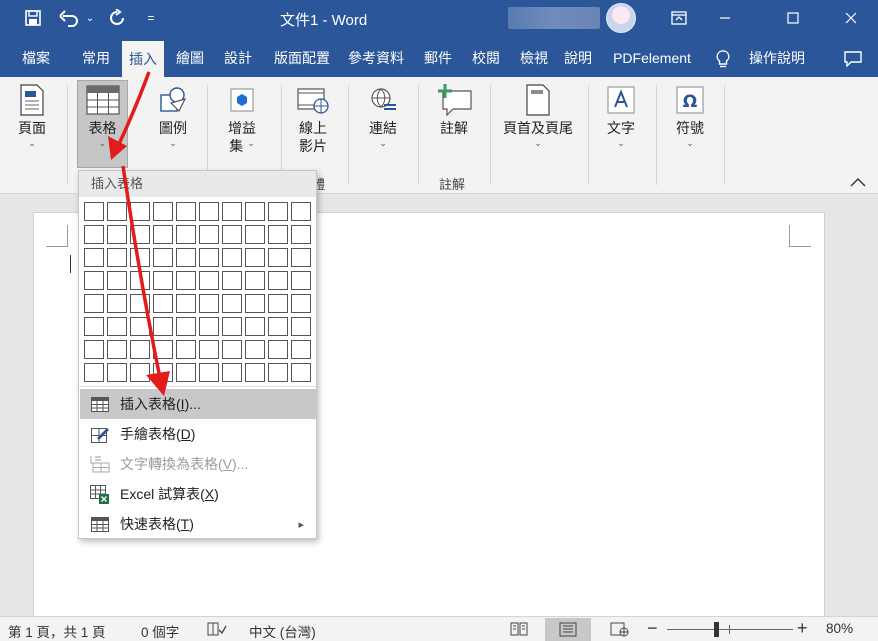  I want to click on customize-qat-icon: =, so click(151, 18).